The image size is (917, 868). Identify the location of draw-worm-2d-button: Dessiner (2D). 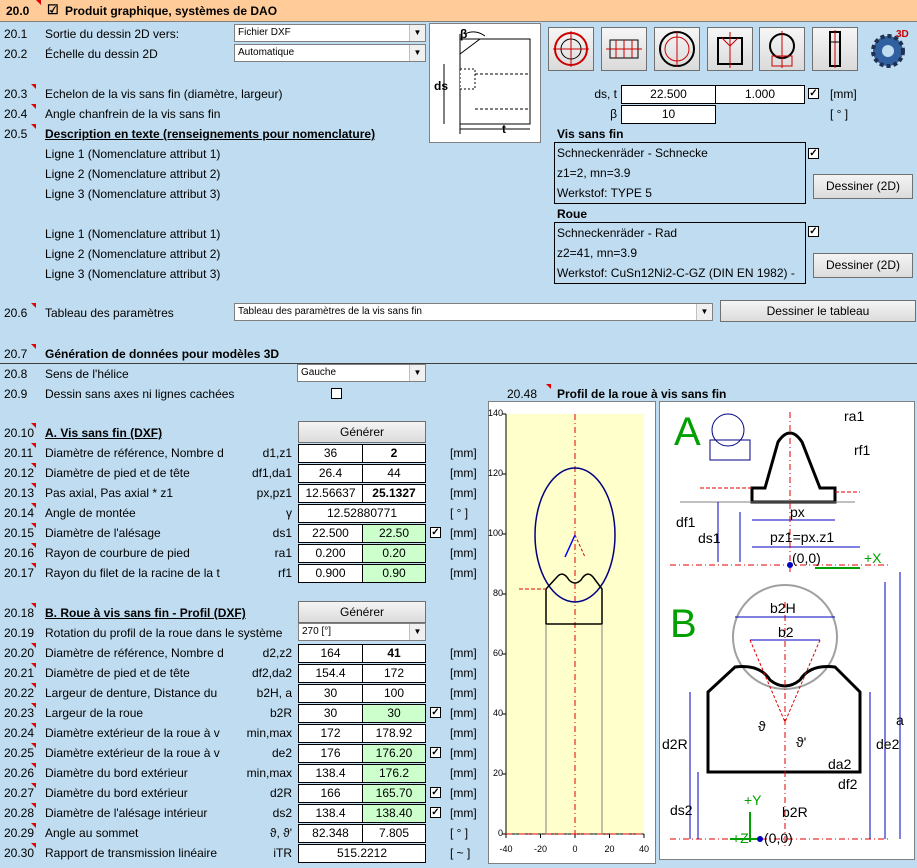
(863, 186).